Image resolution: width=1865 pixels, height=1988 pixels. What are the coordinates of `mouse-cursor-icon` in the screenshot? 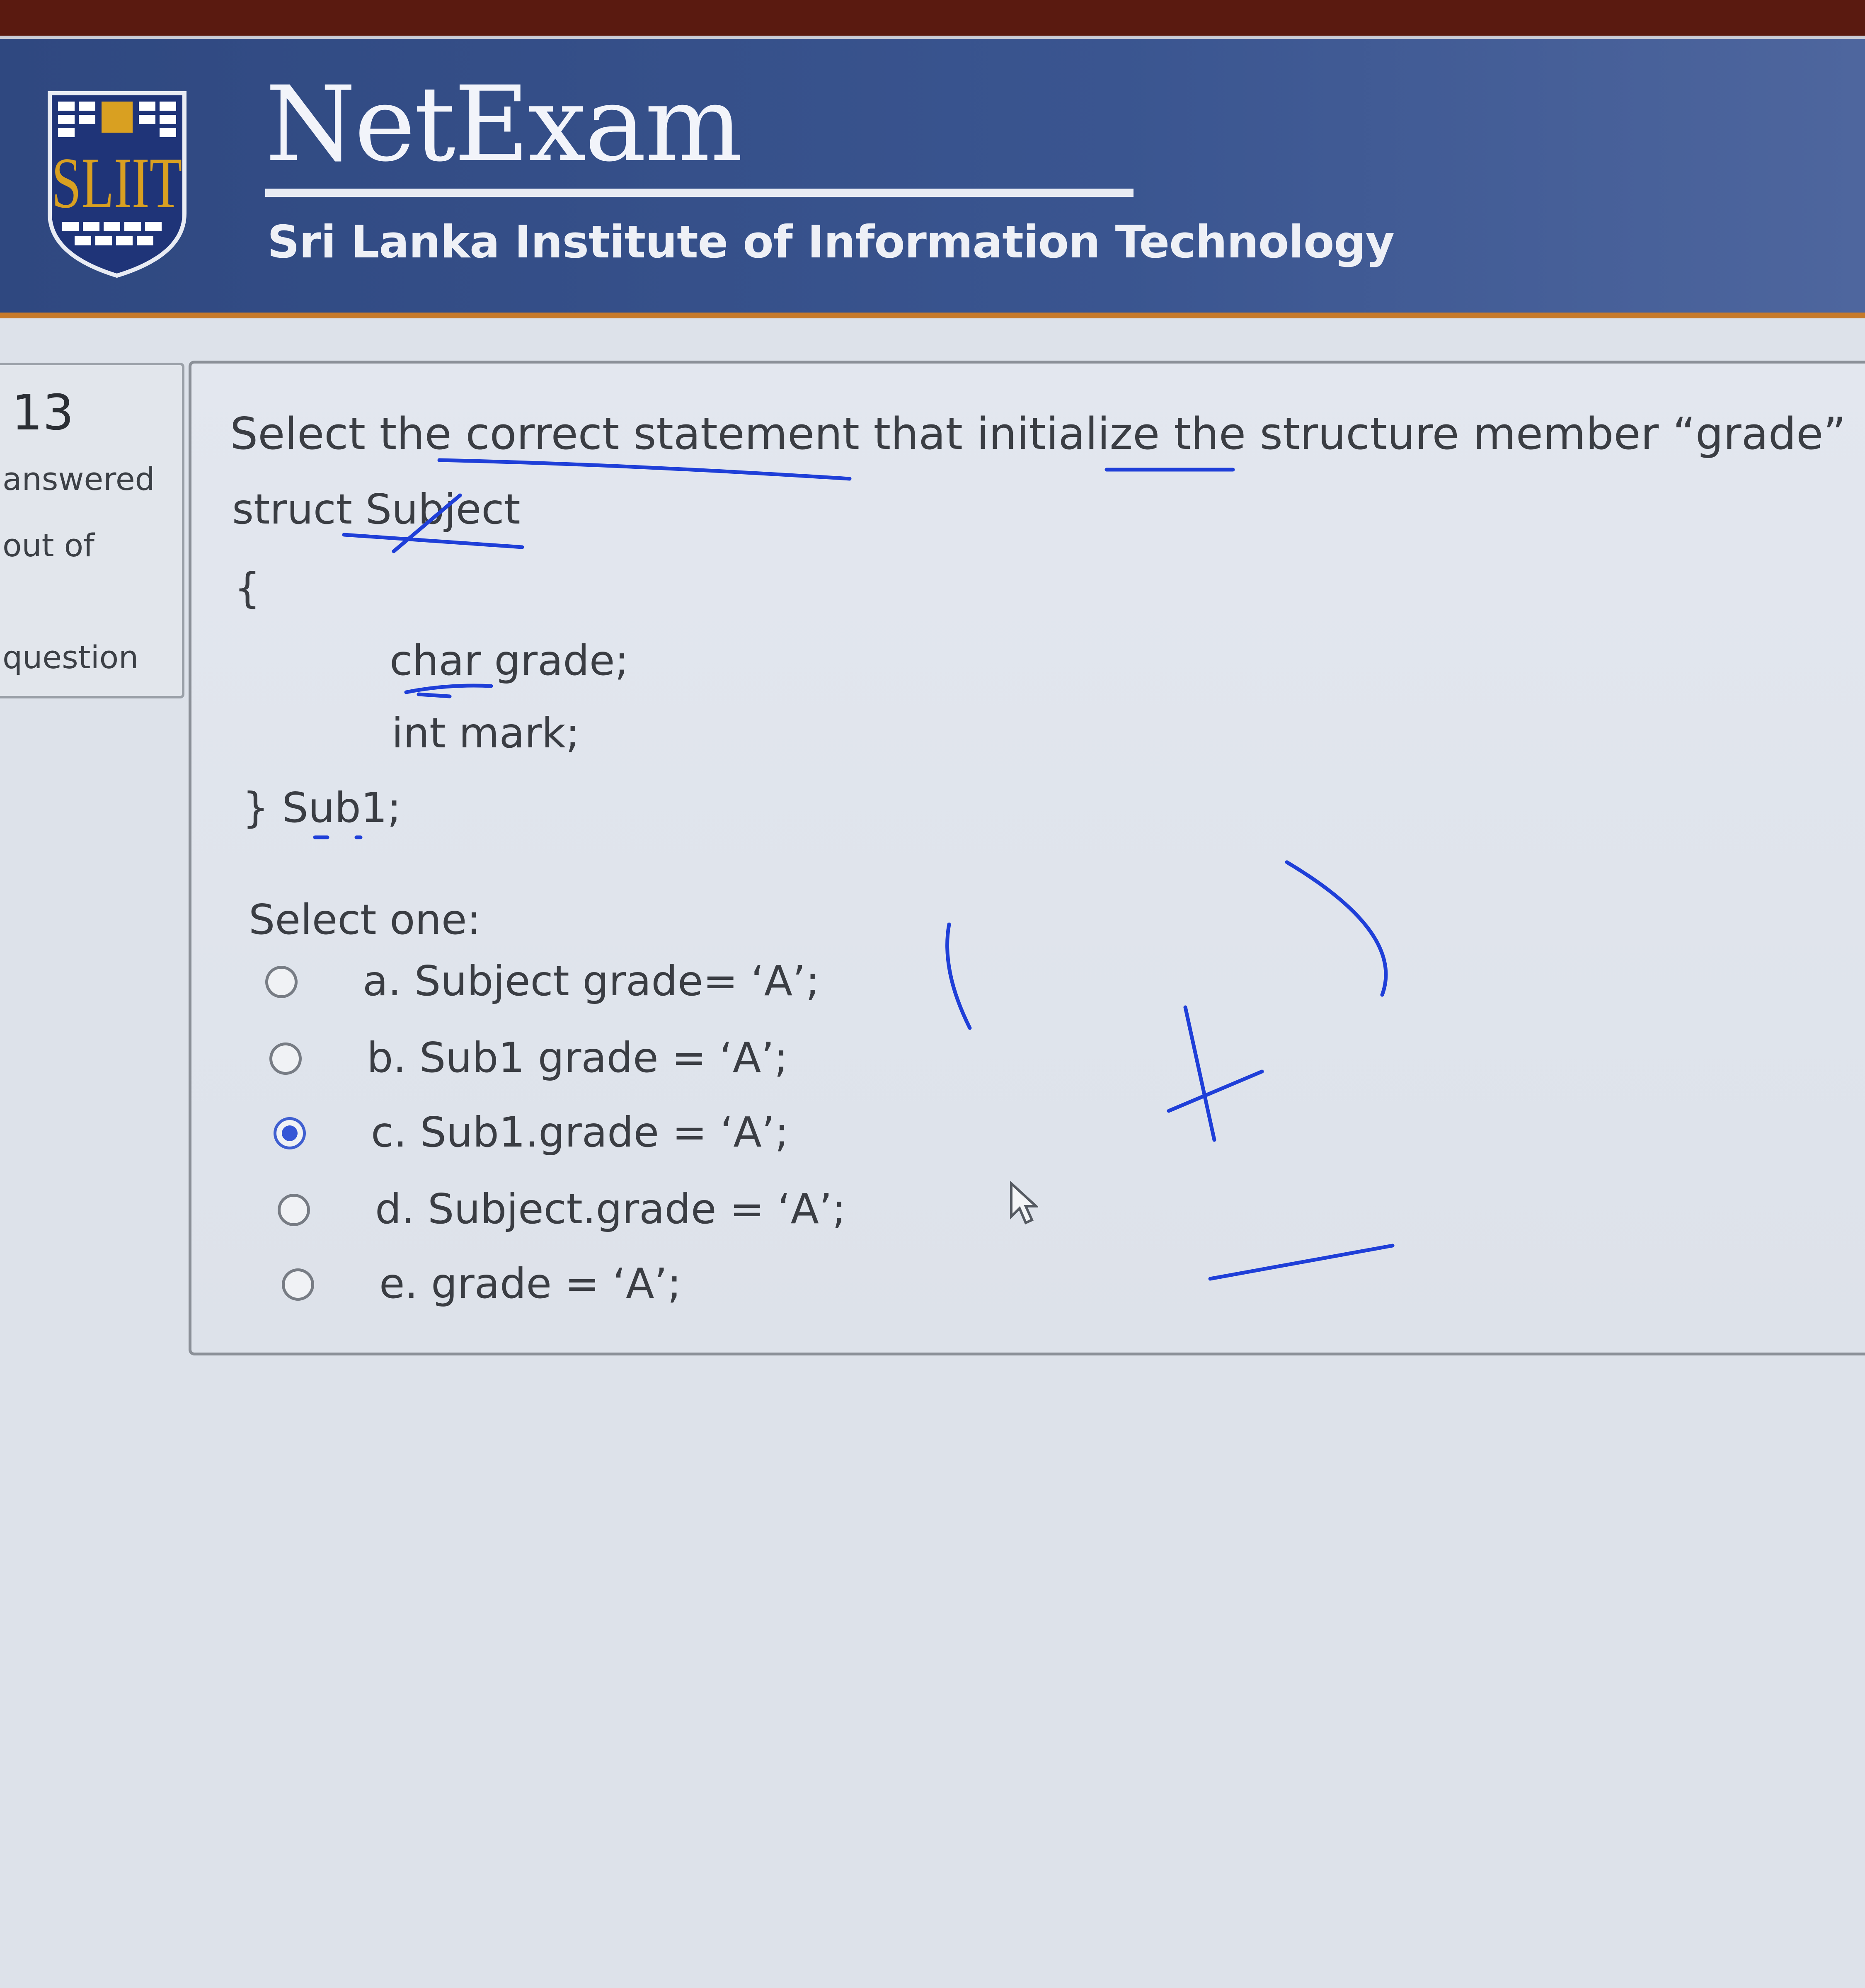 It's located at (1024, 1203).